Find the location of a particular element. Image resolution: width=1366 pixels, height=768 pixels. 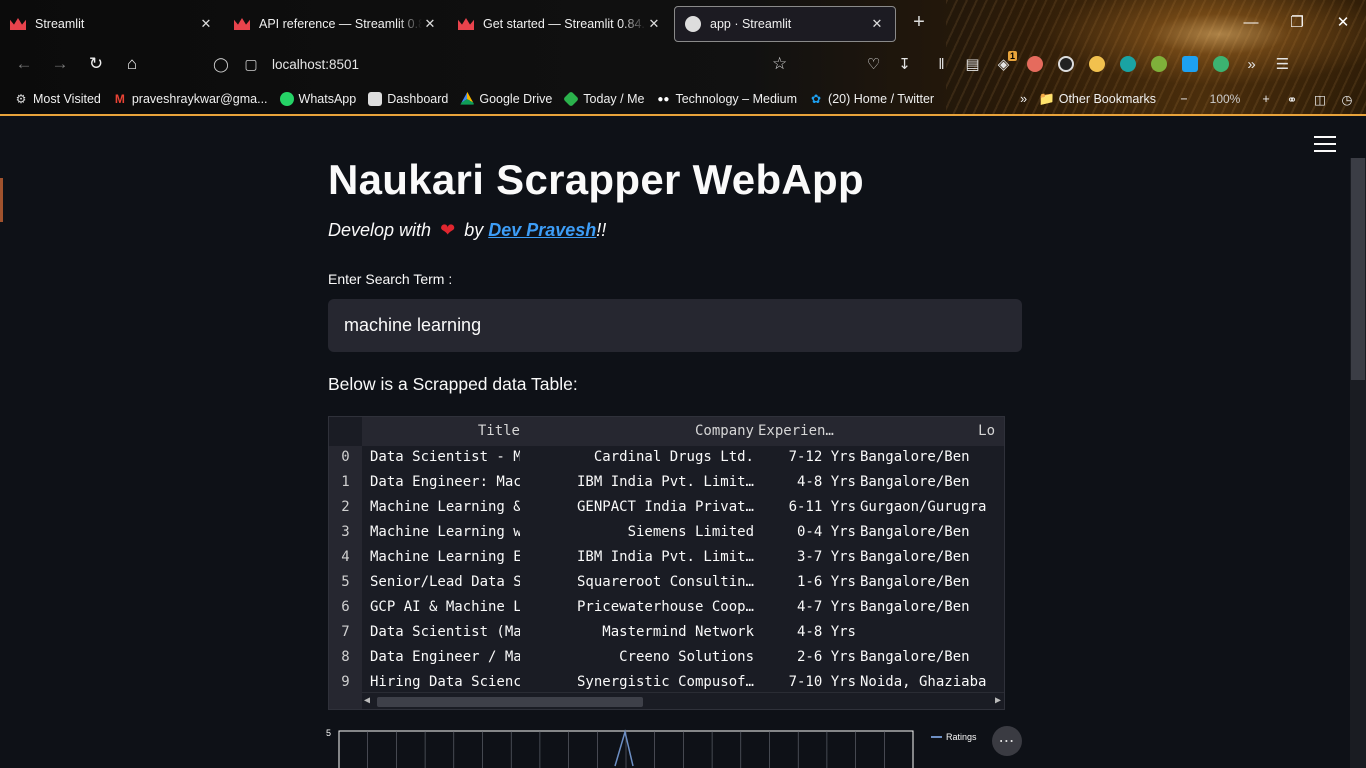

bookmark-today-me: Today / Me is located at coordinates (604, 99).